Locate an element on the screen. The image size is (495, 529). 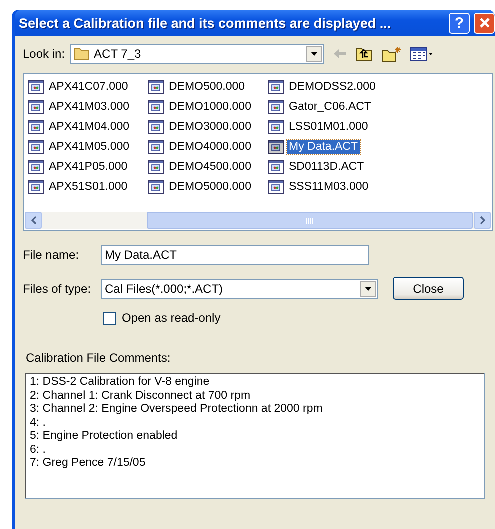
file-name: SD0113D.ACT is located at coordinates (326, 167).